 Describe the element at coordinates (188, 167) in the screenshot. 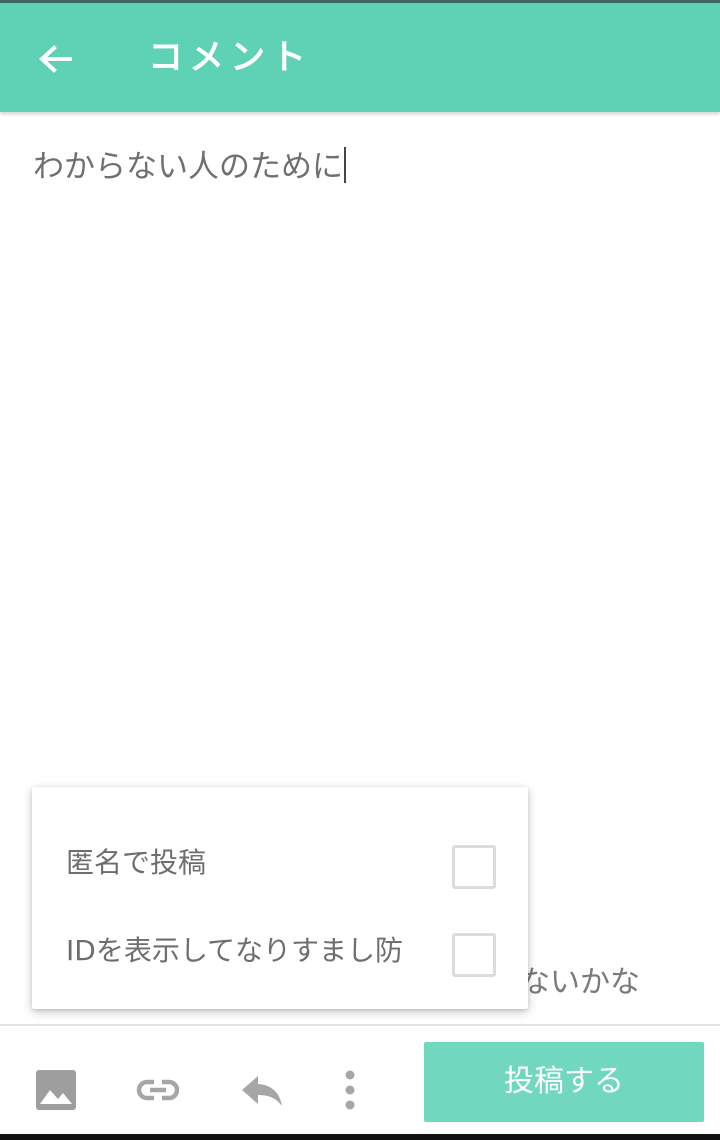

I see `comment-text-value: わからない人のために` at that location.